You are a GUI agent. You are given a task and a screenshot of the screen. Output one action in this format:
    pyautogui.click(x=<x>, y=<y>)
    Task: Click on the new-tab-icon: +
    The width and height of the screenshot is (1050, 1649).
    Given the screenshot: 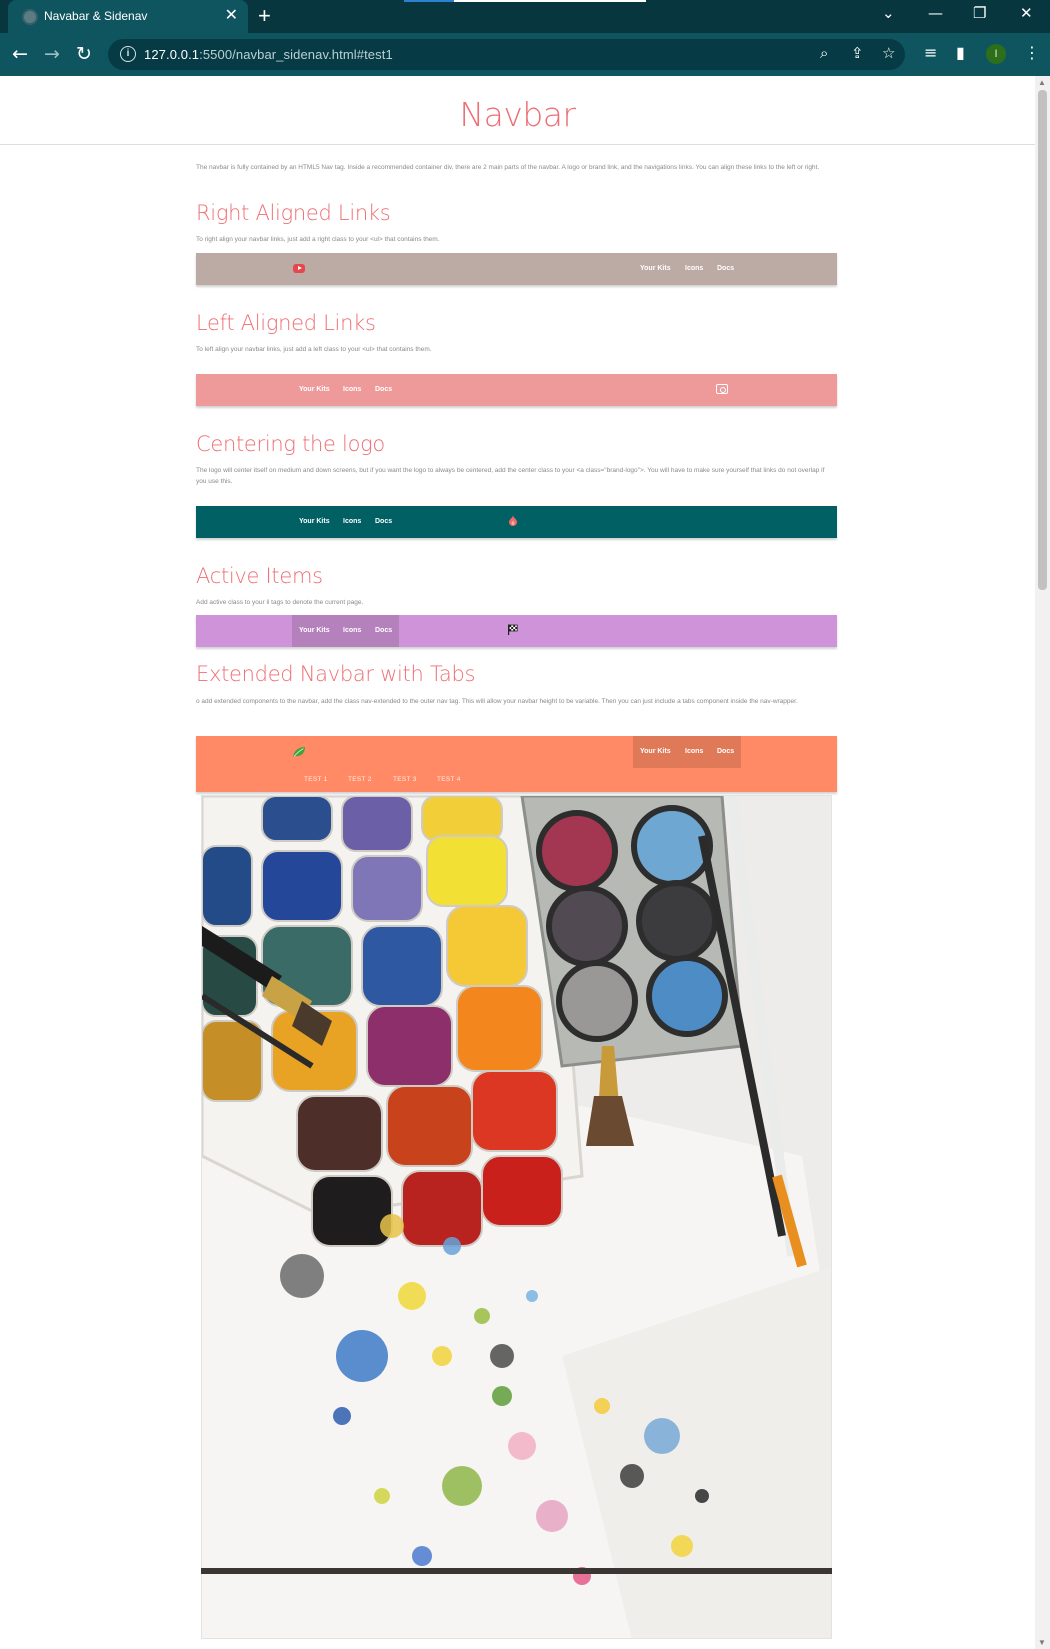 What is the action you would take?
    pyautogui.click(x=264, y=16)
    